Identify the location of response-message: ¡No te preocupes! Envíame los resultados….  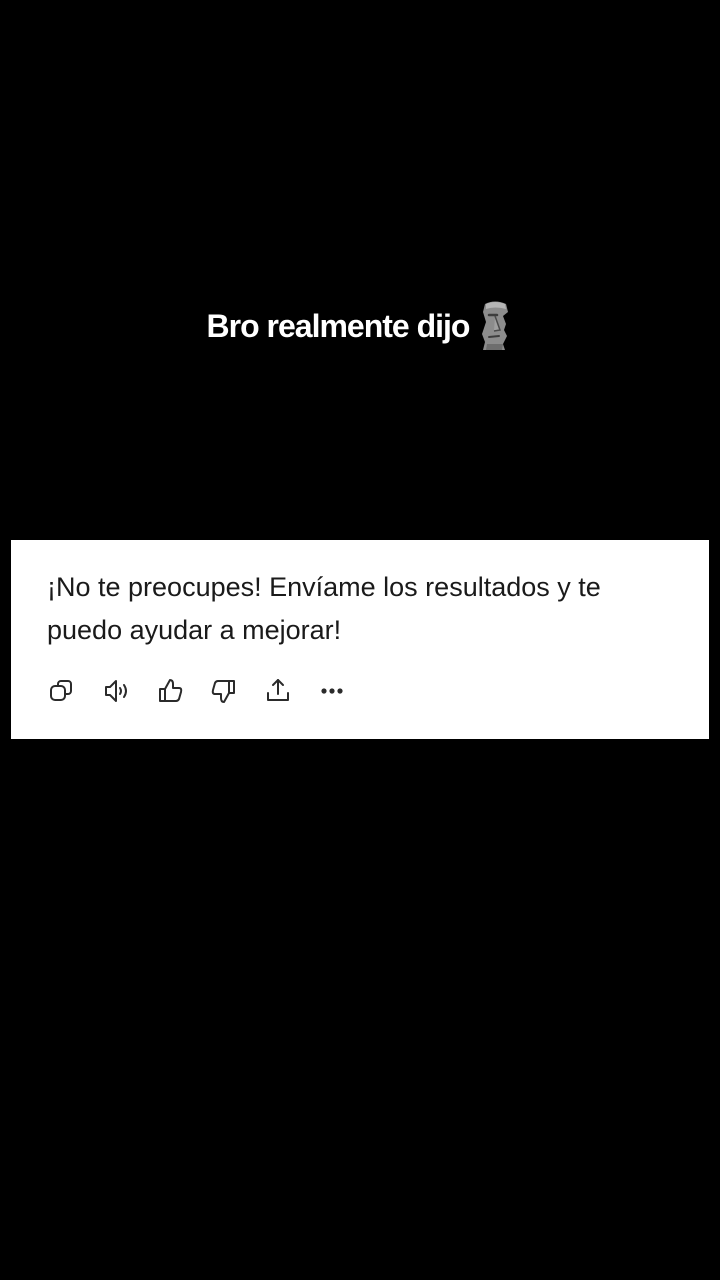
(324, 608).